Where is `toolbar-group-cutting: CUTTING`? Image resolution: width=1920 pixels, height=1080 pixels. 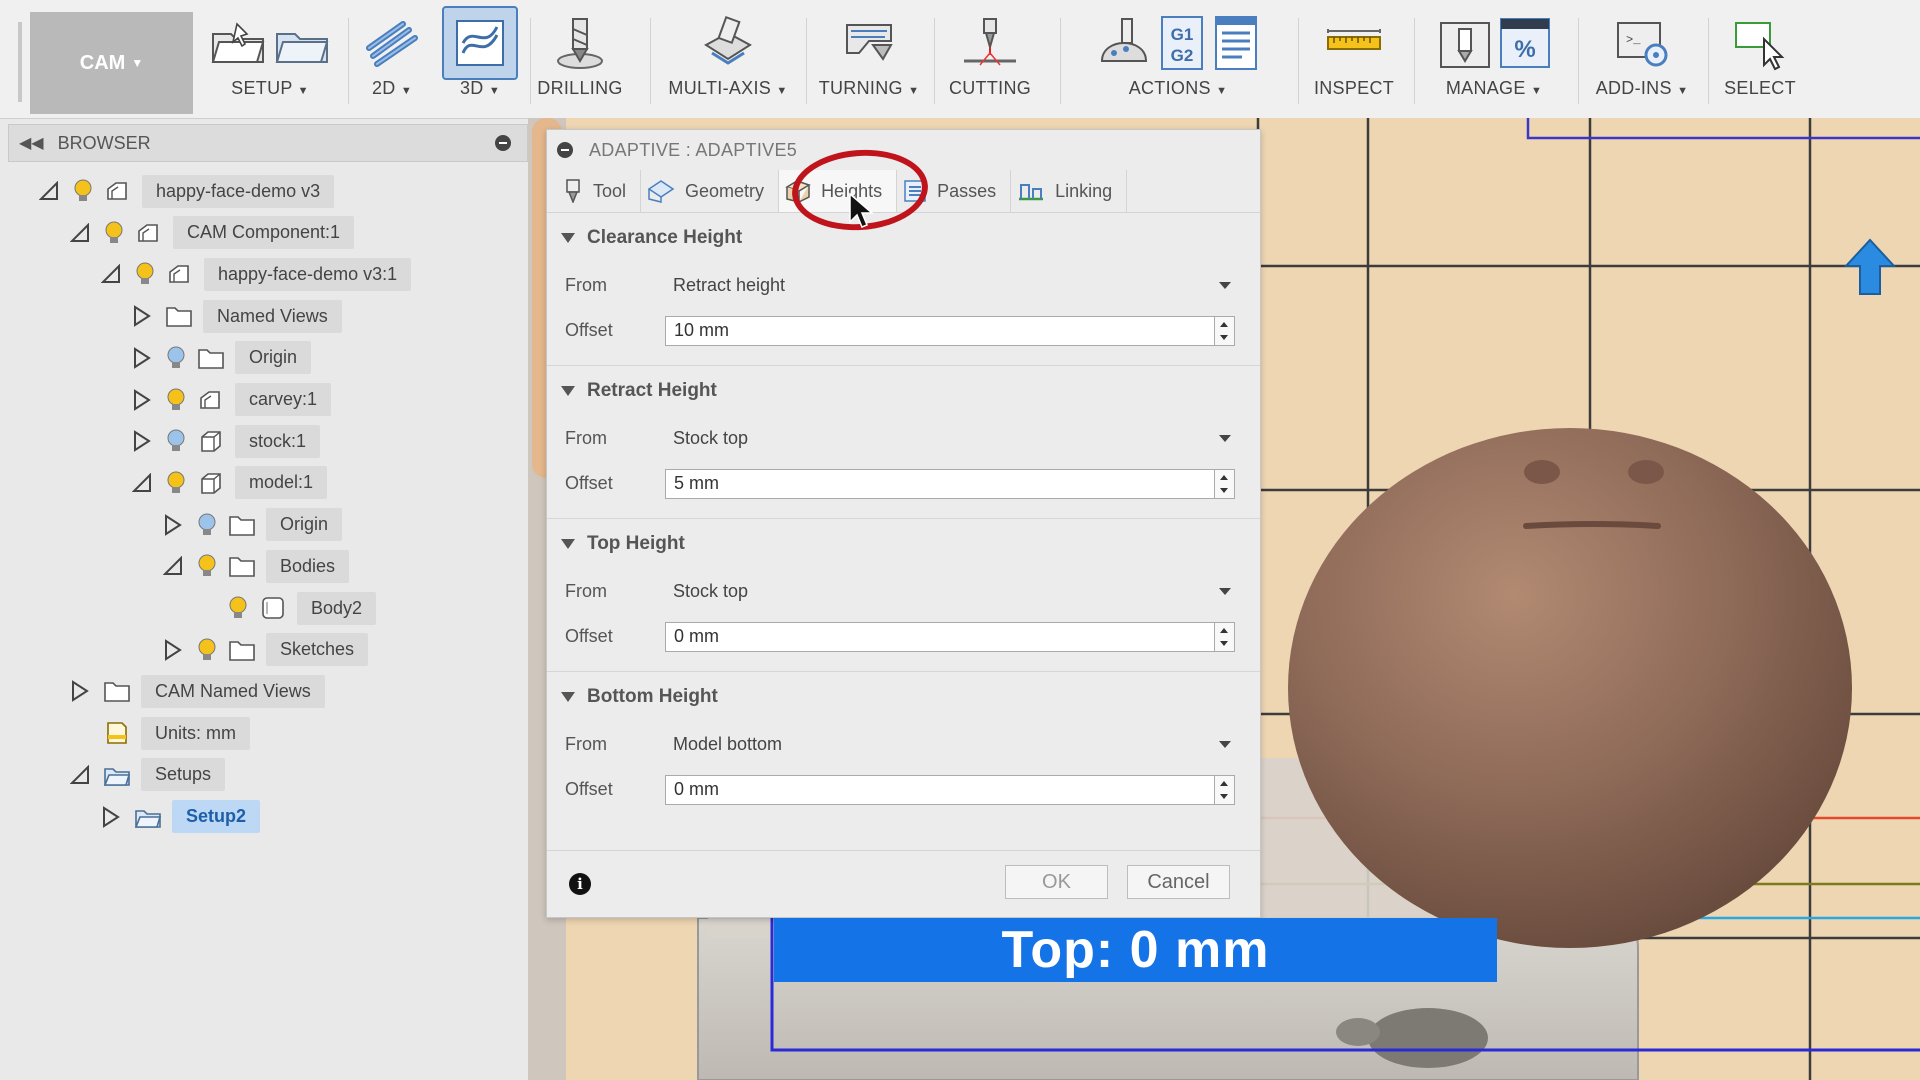
toolbar-group-cutting: CUTTING is located at coordinates (990, 61).